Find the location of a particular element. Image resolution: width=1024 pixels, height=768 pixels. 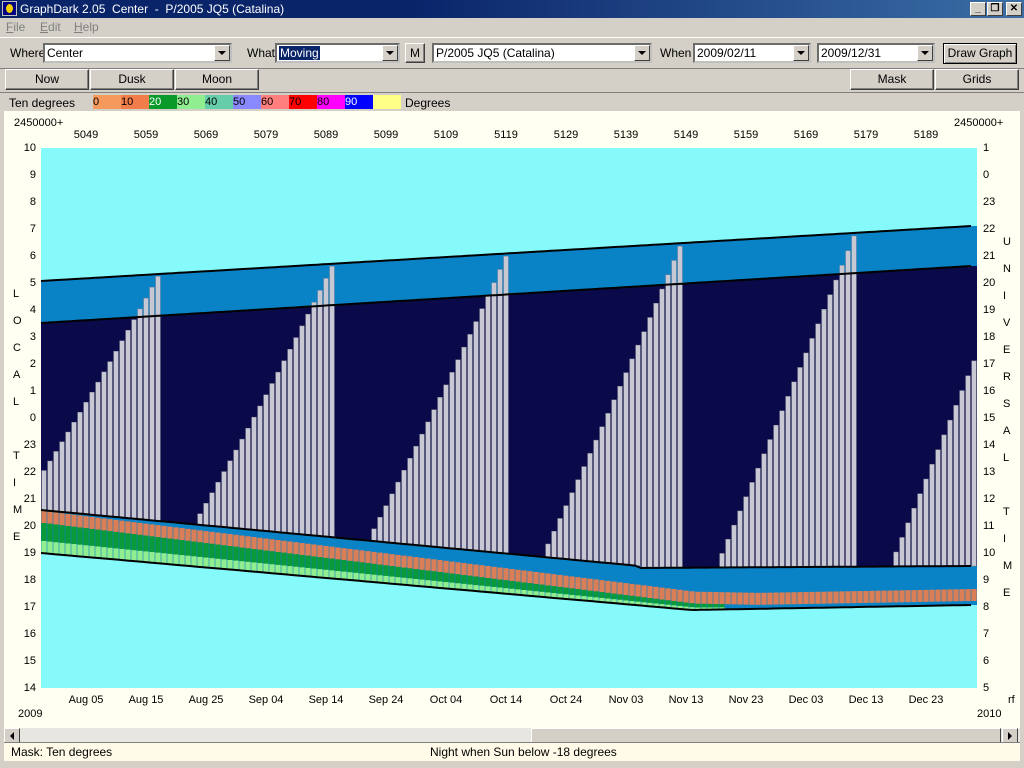

now-button: Now is located at coordinates (47, 79).